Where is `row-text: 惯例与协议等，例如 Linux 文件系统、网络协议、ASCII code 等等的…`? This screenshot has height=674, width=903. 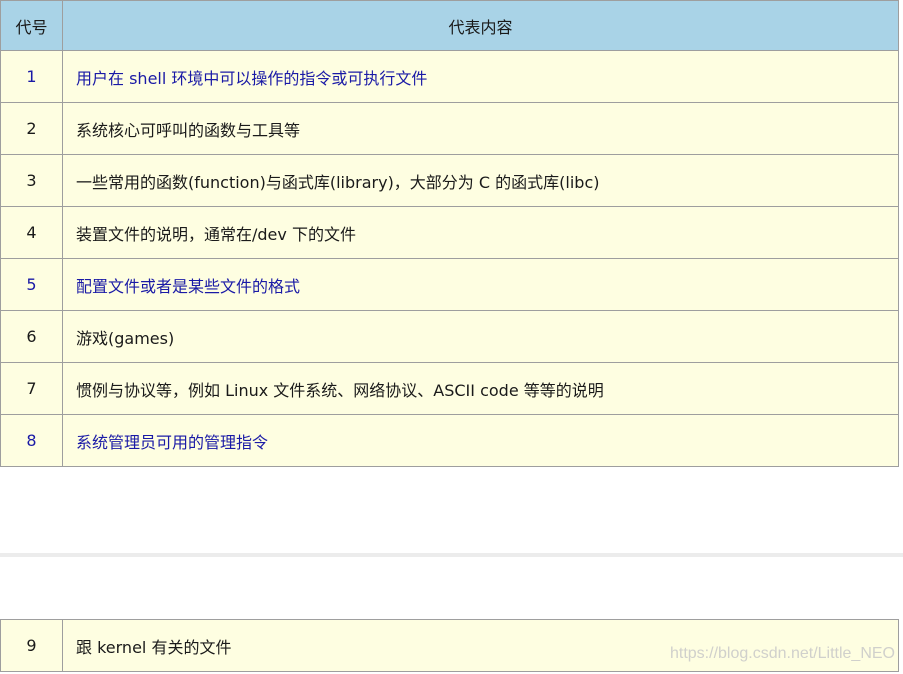
row-text: 惯例与协议等，例如 Linux 文件系统、网络协议、ASCII code 等等的… is located at coordinates (480, 388).